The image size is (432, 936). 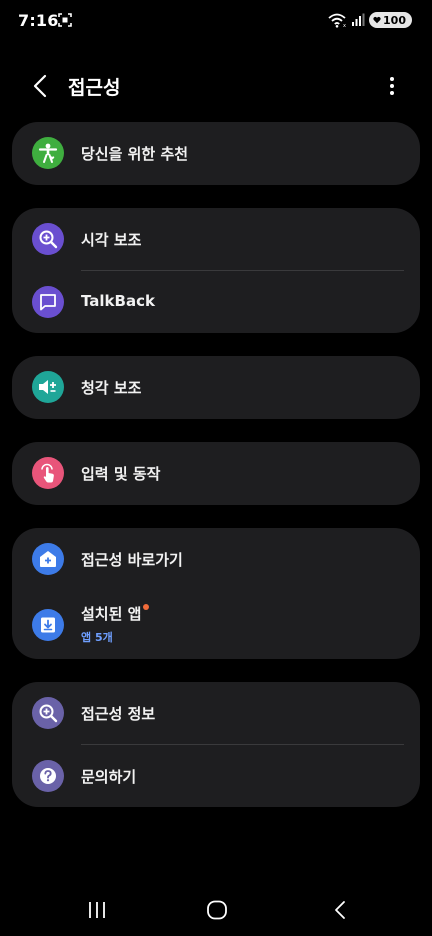 I want to click on app-header: 접근성, so click(x=216, y=86).